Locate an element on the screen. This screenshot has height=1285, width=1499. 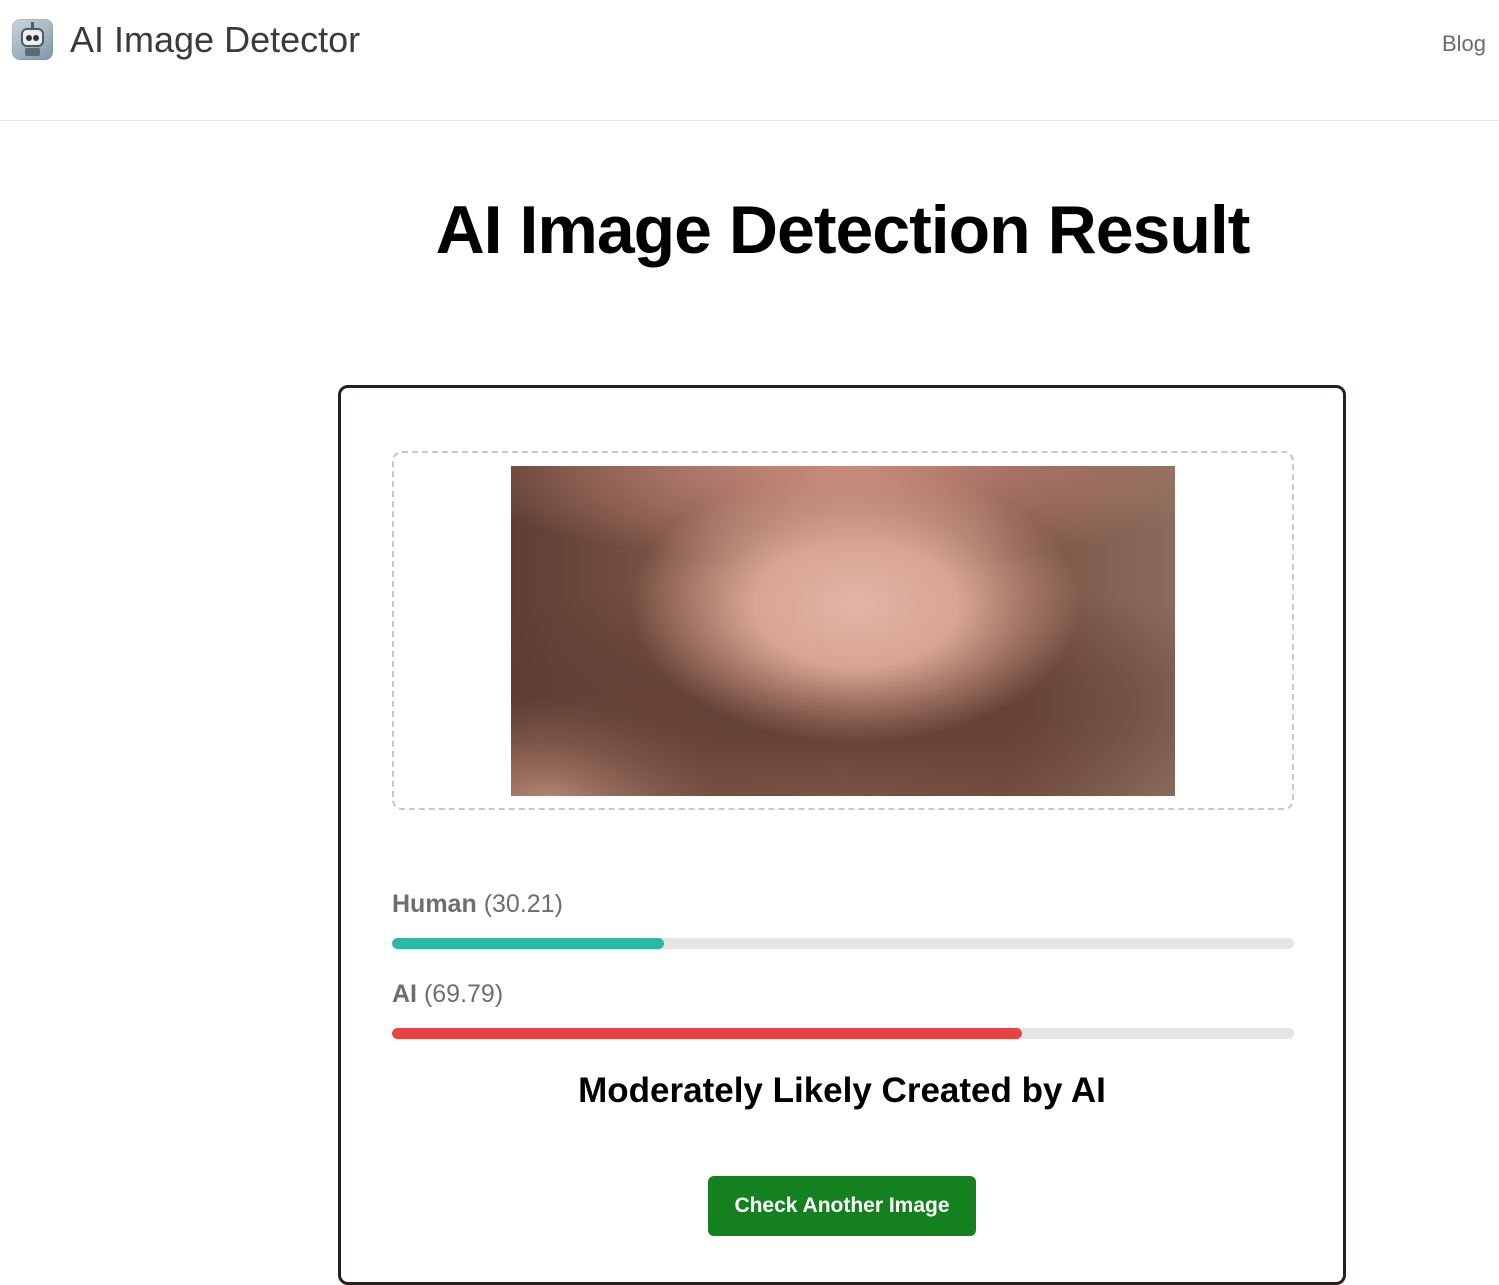
ai-score-bar is located at coordinates (843, 1033).